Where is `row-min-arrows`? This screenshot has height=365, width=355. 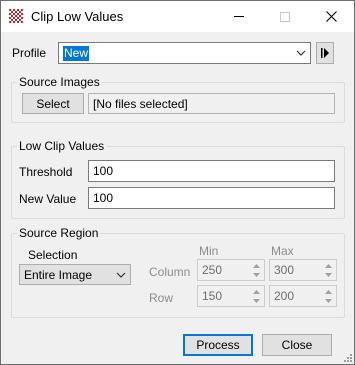 row-min-arrows is located at coordinates (256, 296).